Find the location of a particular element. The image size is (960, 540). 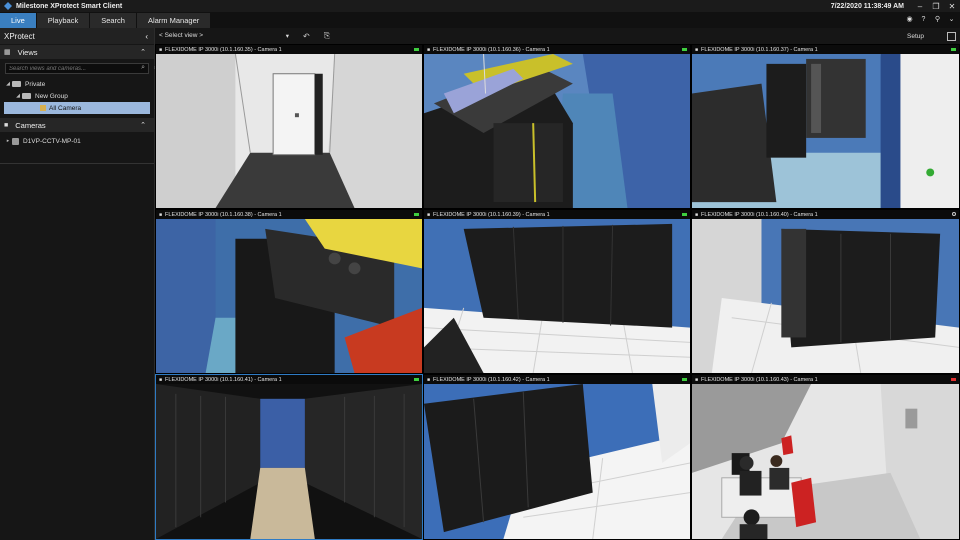

sidebar-header: XProtect ‹ is located at coordinates (77, 36).